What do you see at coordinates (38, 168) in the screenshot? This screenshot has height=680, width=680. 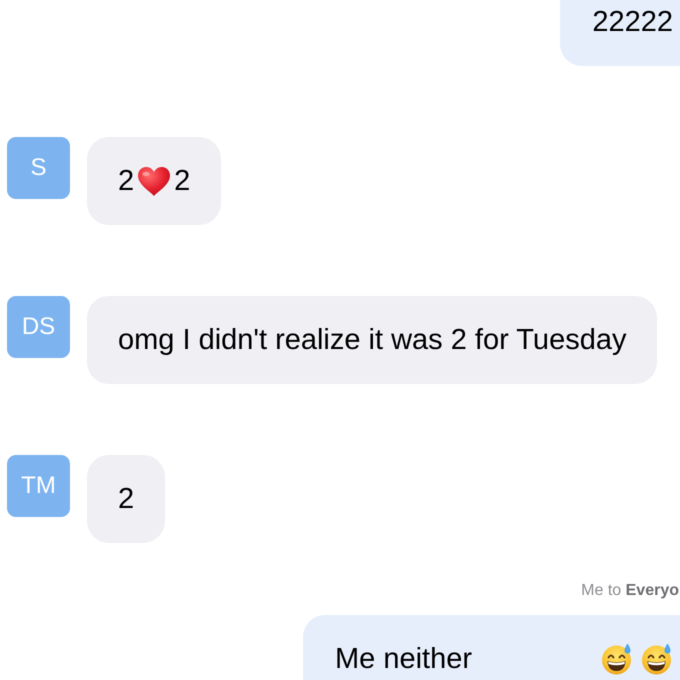 I see `avatar: S` at bounding box center [38, 168].